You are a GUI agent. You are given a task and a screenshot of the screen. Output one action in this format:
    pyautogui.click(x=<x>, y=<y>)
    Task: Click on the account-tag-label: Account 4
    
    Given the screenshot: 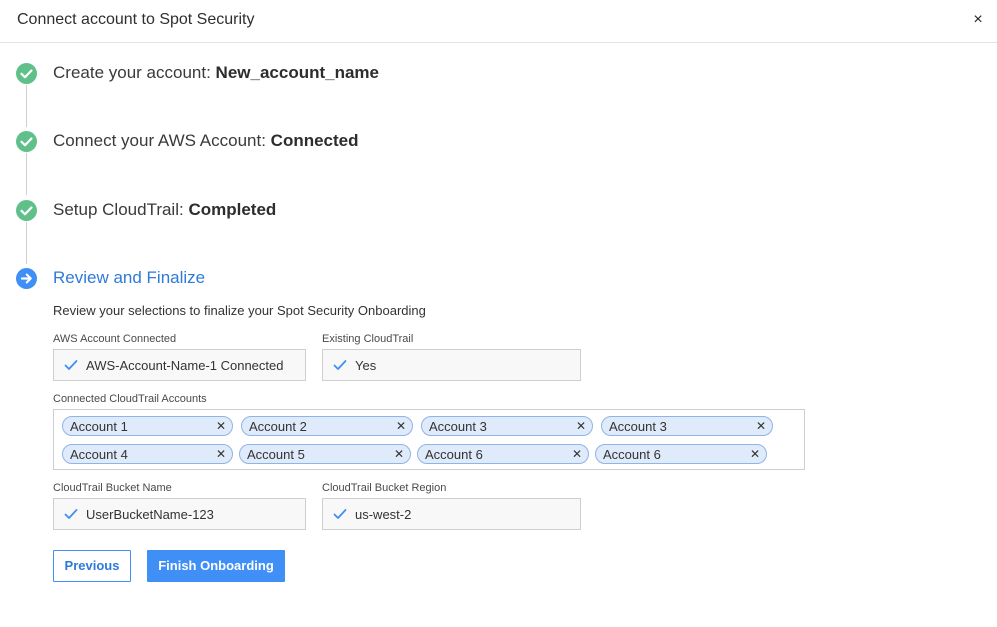 What is the action you would take?
    pyautogui.click(x=99, y=454)
    